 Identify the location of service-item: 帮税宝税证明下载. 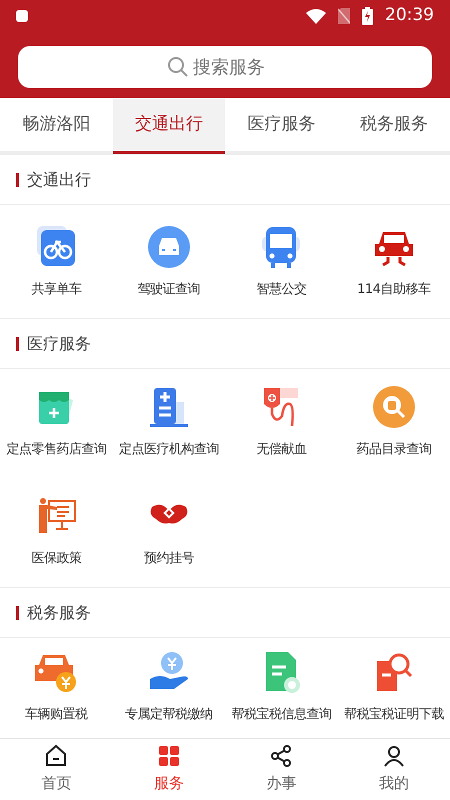
(394, 687).